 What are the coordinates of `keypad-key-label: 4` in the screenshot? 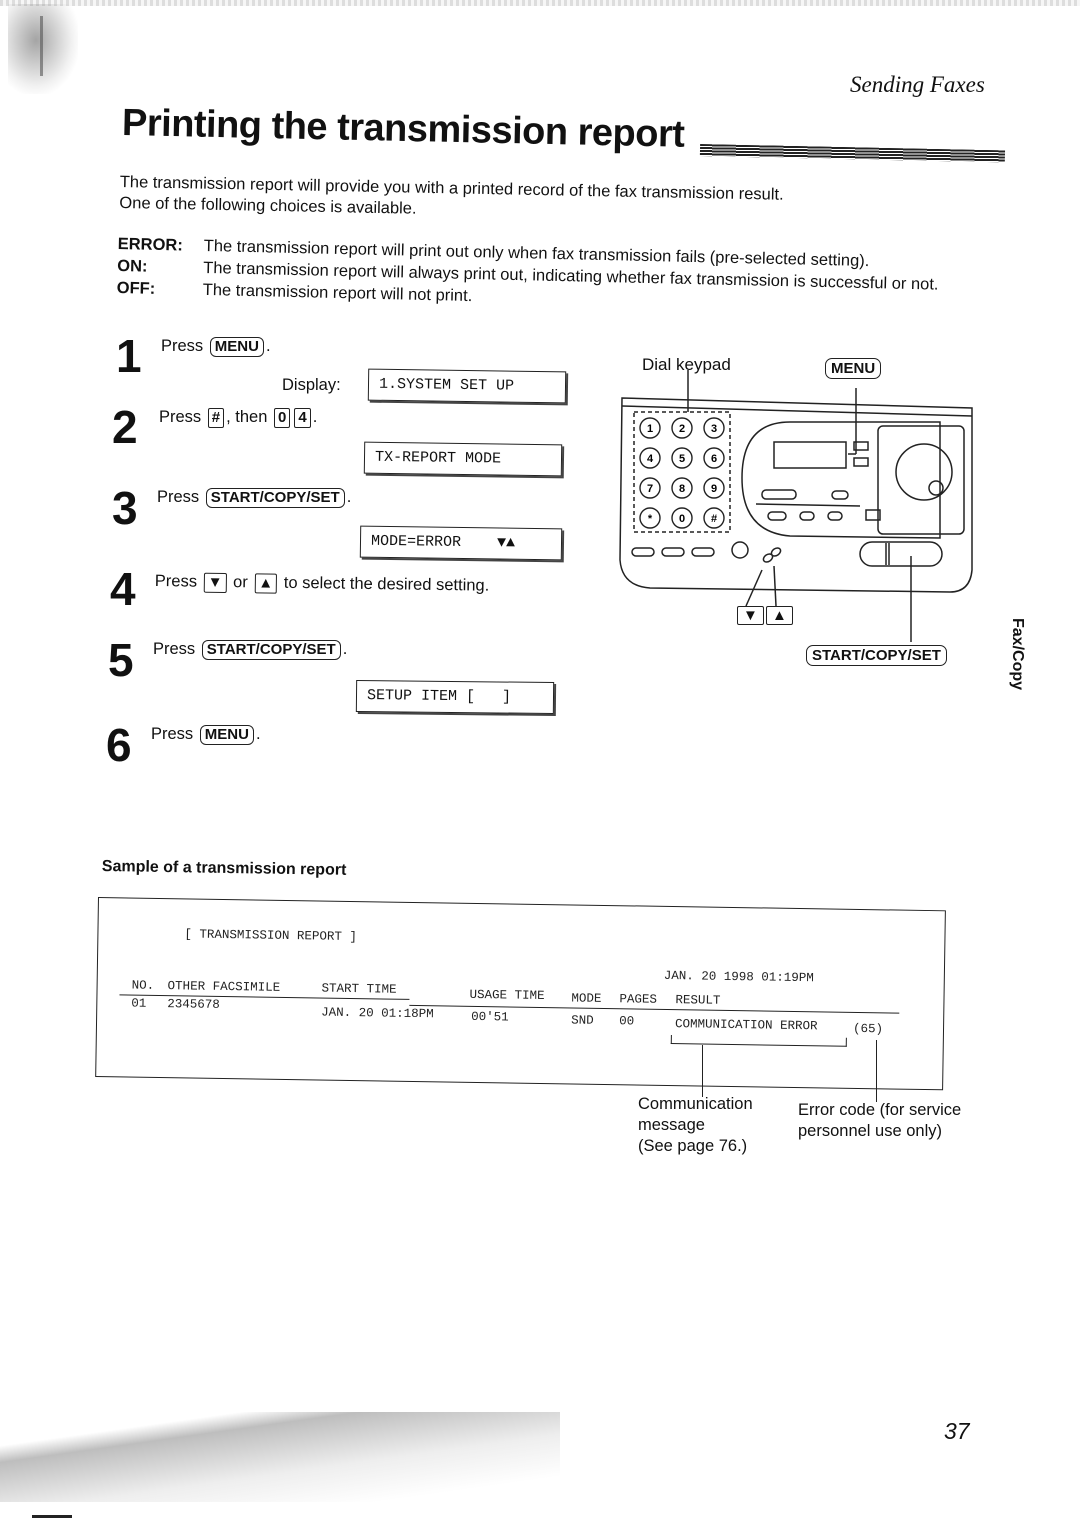 It's located at (650, 459).